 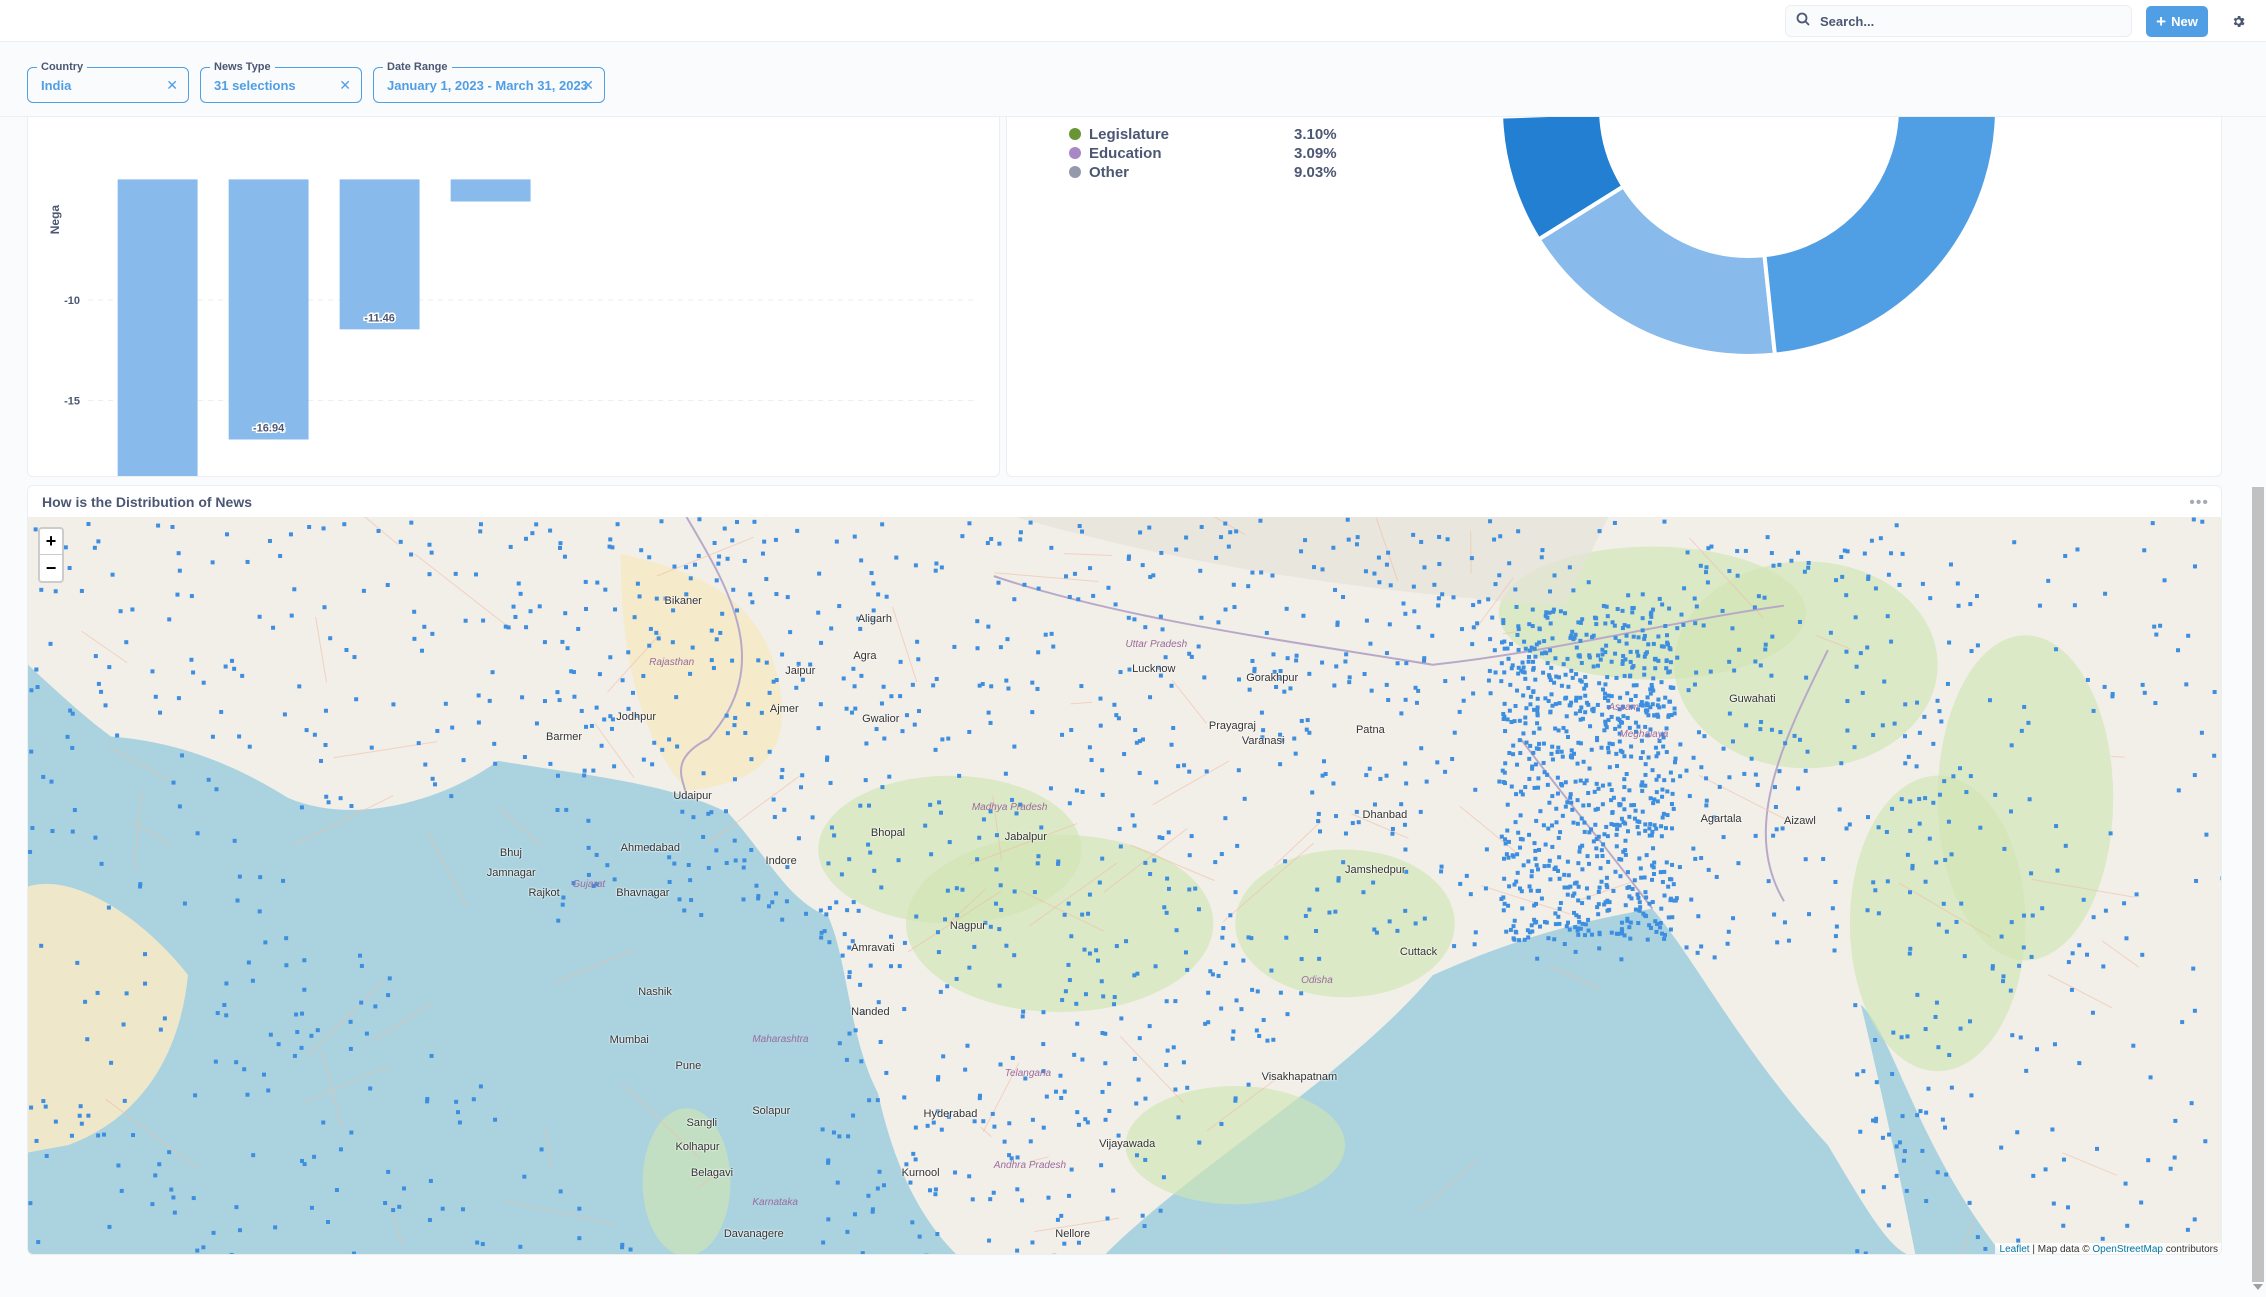 I want to click on openstreetmap-link: OpenStreetMap, so click(x=2127, y=1249).